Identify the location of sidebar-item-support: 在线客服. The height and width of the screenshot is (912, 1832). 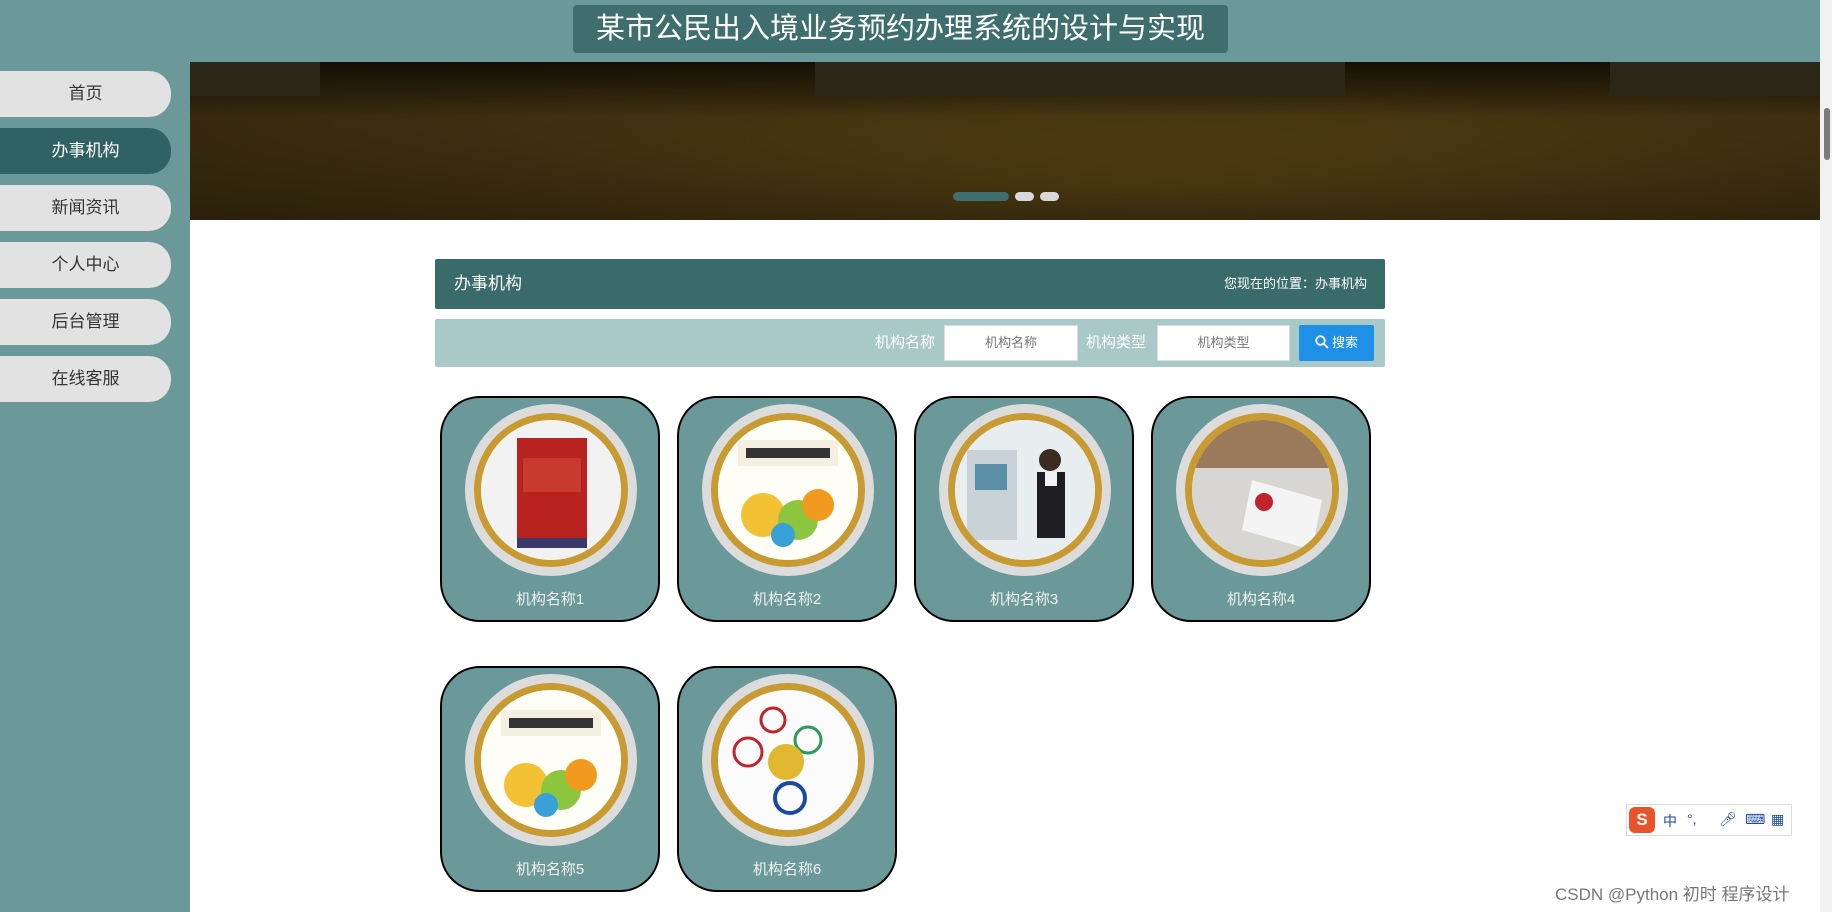
(85, 379).